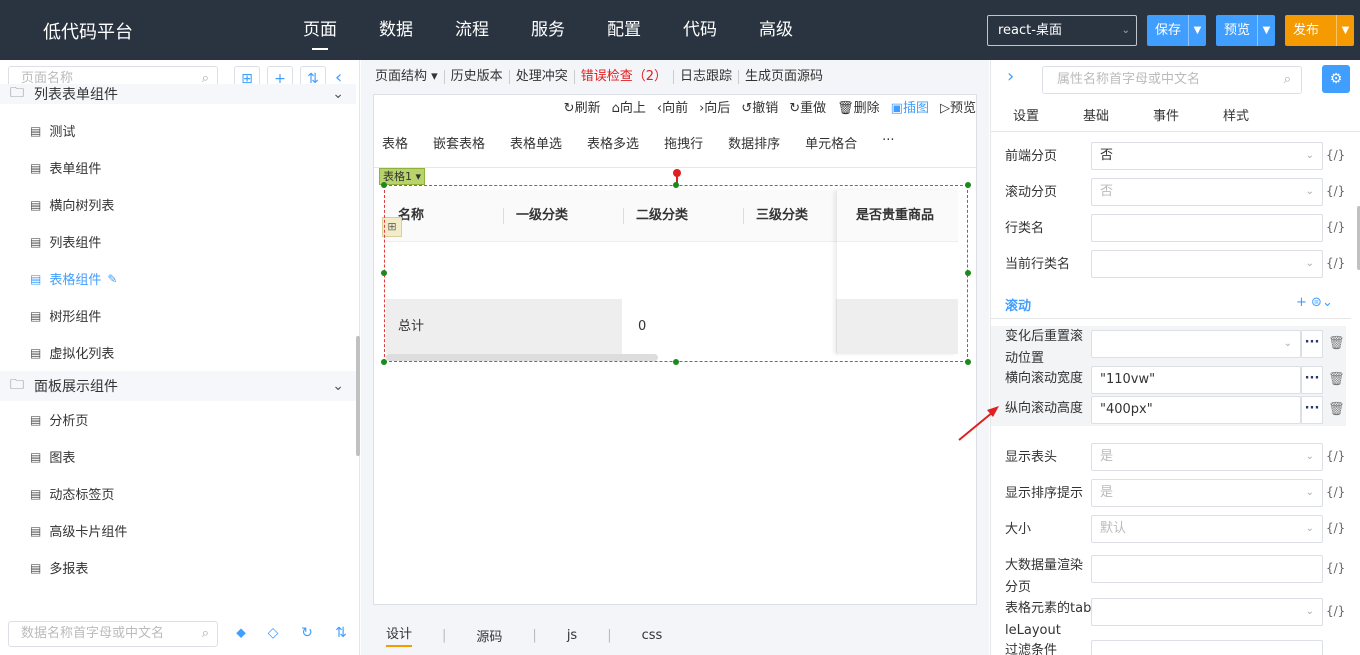 Image resolution: width=1360 pixels, height=655 pixels. Describe the element at coordinates (178, 204) in the screenshot. I see `list-item: ▤ 横向树列表` at that location.